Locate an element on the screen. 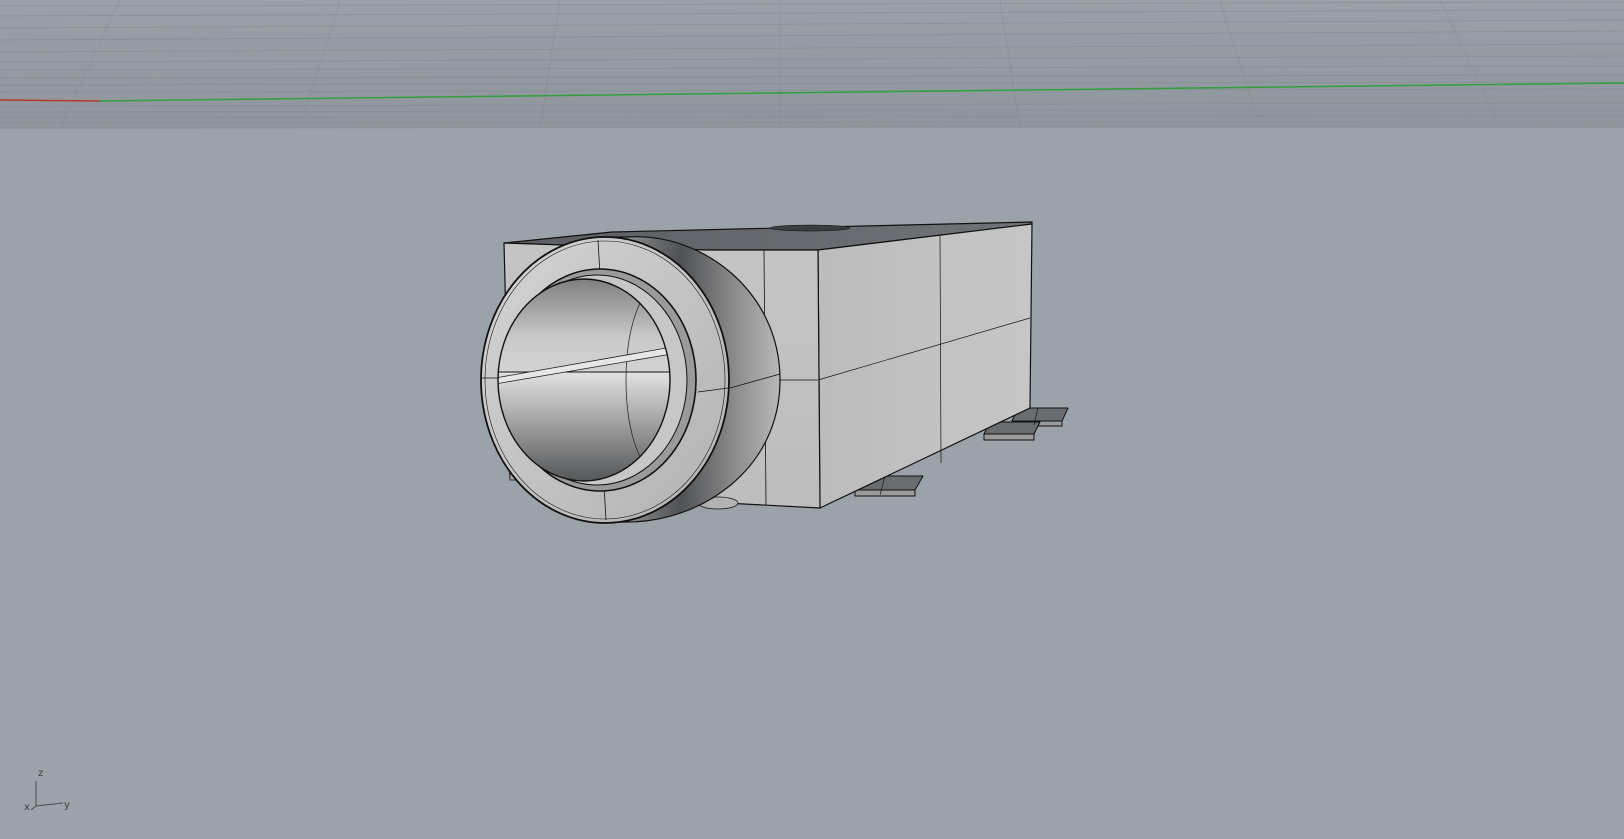 The image size is (1624, 839). housing-side-face is located at coordinates (925, 366).